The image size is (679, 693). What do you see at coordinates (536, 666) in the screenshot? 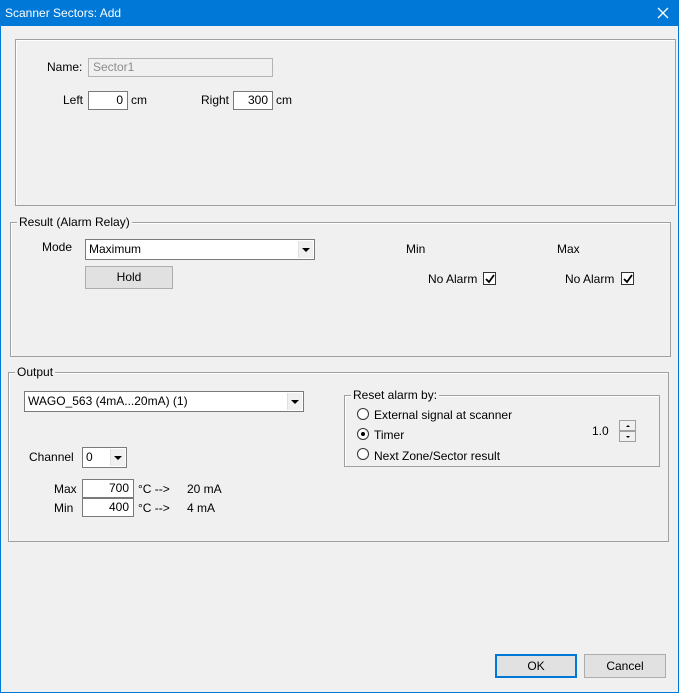
I see `ok-button: OK` at bounding box center [536, 666].